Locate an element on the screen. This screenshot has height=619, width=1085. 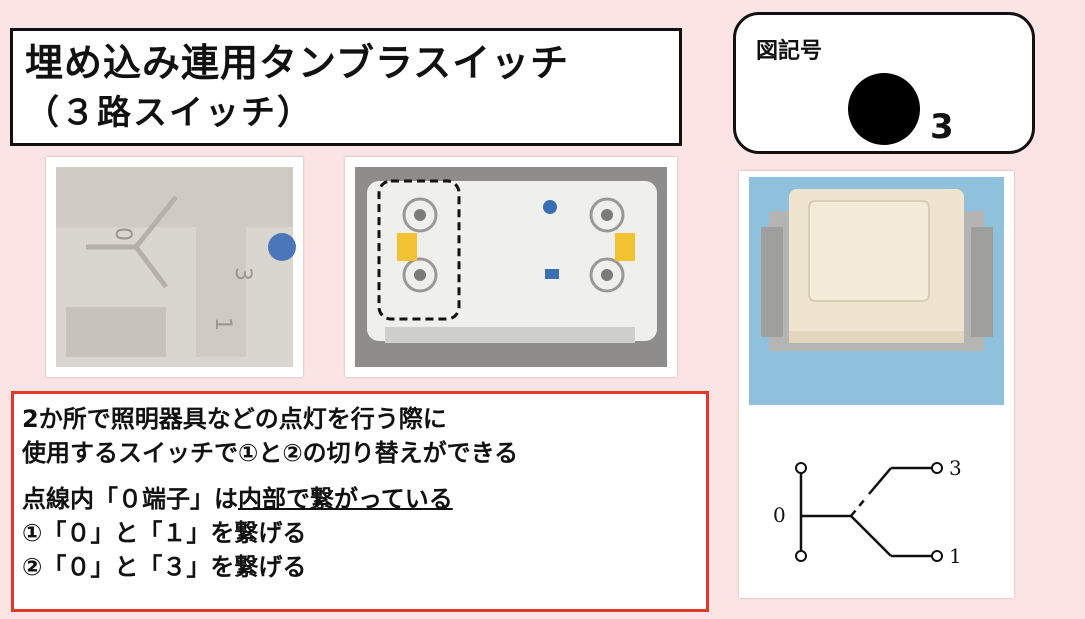
page-title: 埋め込み連用タンブラスイッチ is located at coordinates (297, 63).